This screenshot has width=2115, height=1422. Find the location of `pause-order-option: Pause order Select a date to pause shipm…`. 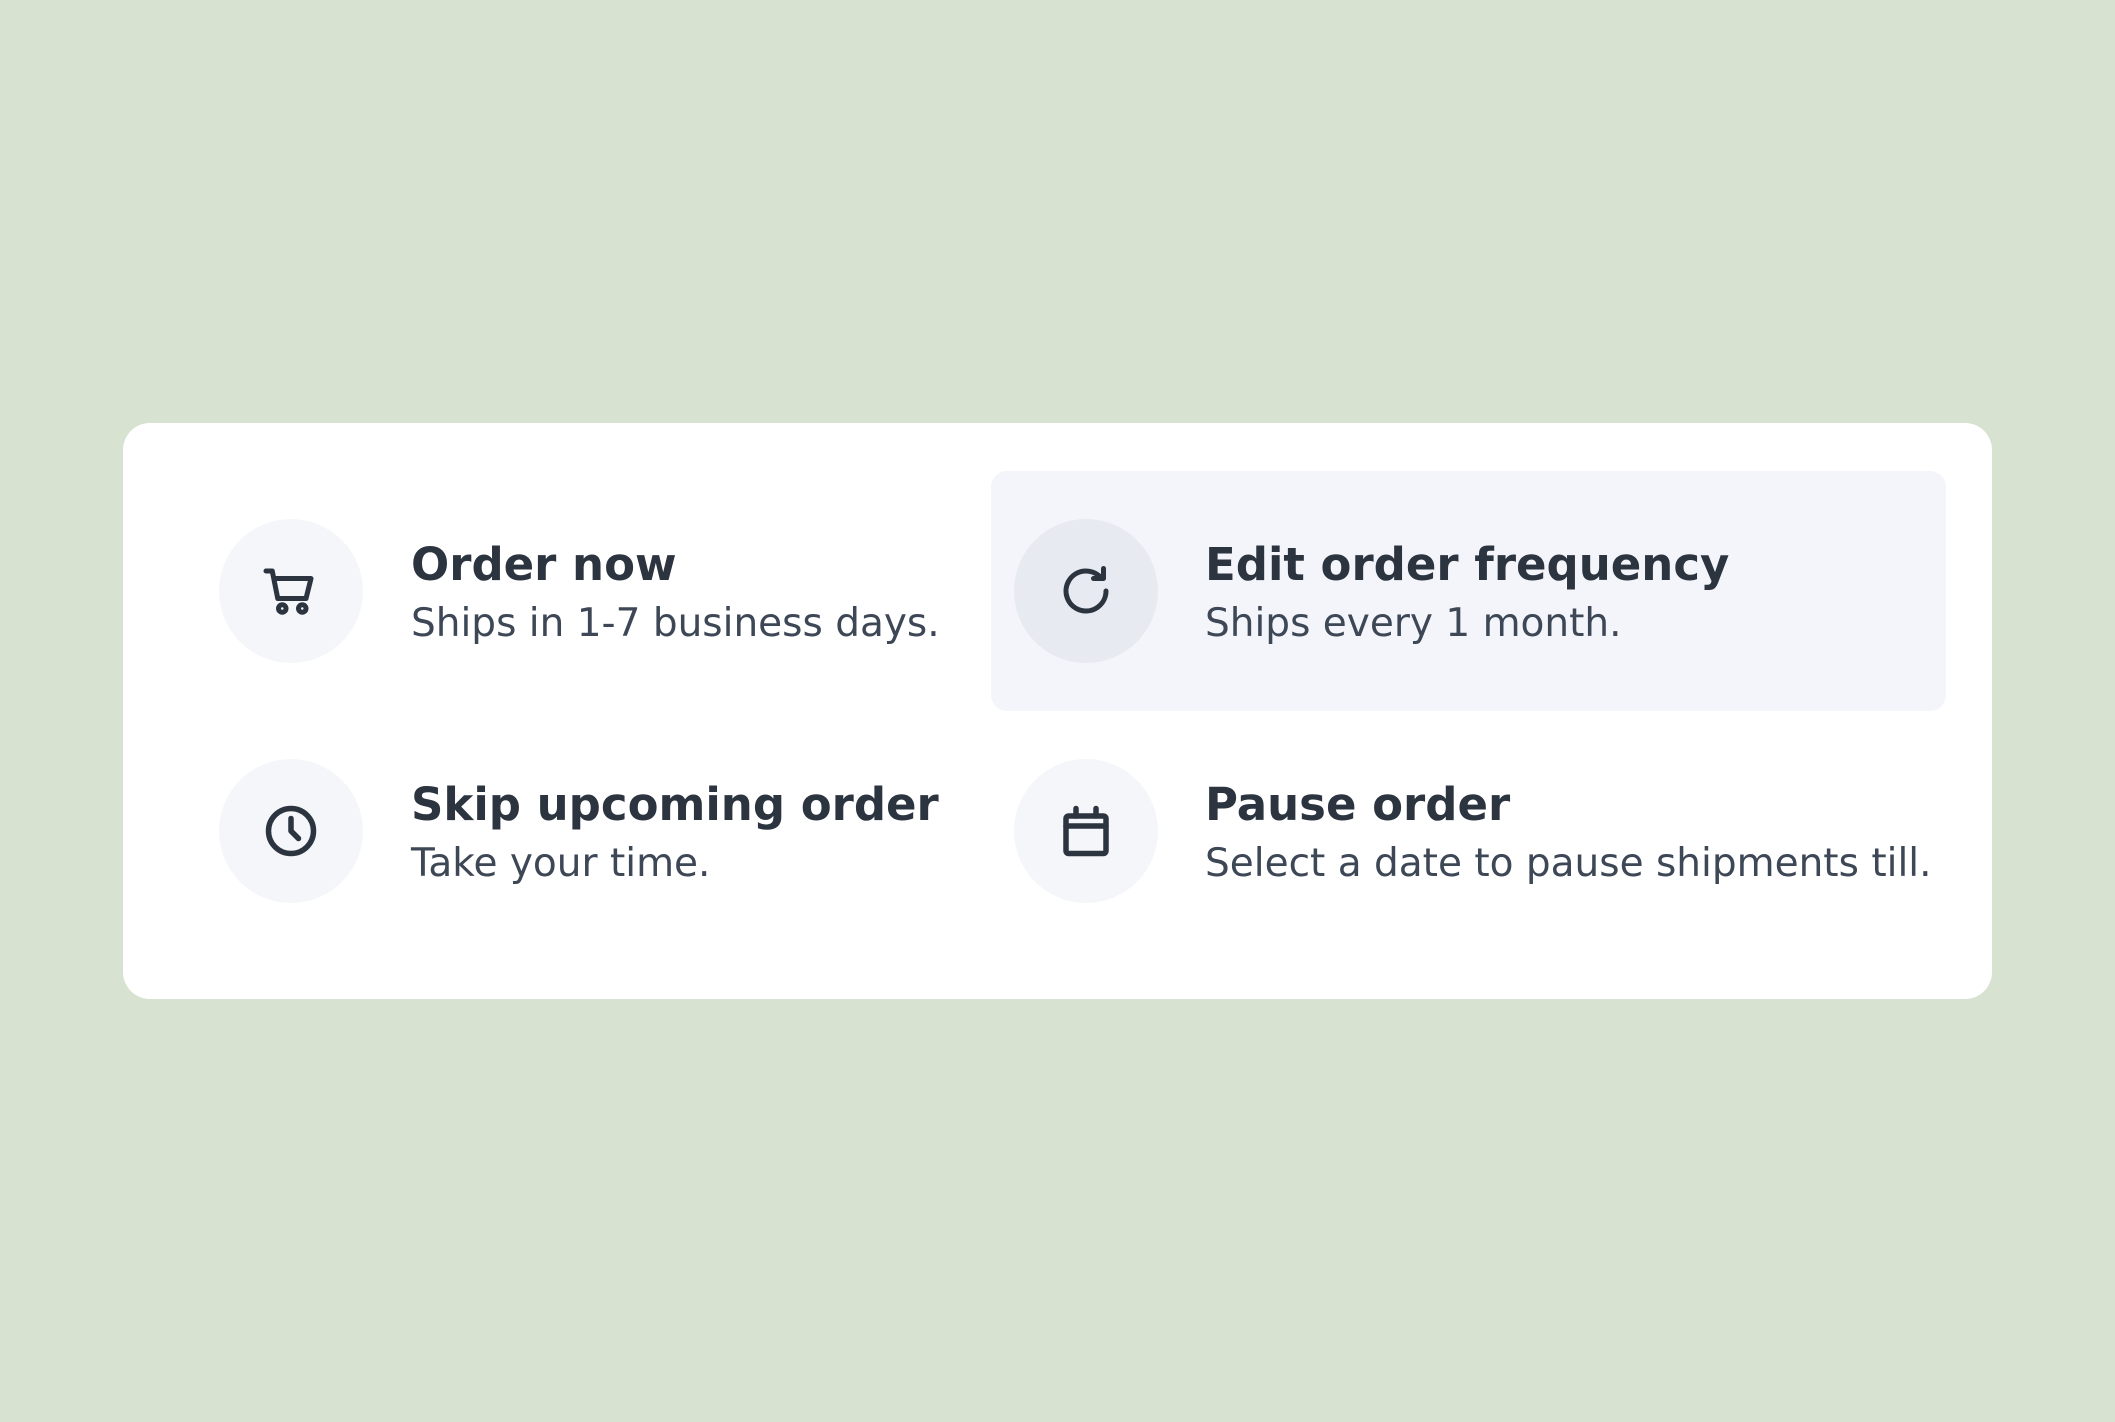

pause-order-option: Pause order Select a date to pause shipm… is located at coordinates (1468, 831).